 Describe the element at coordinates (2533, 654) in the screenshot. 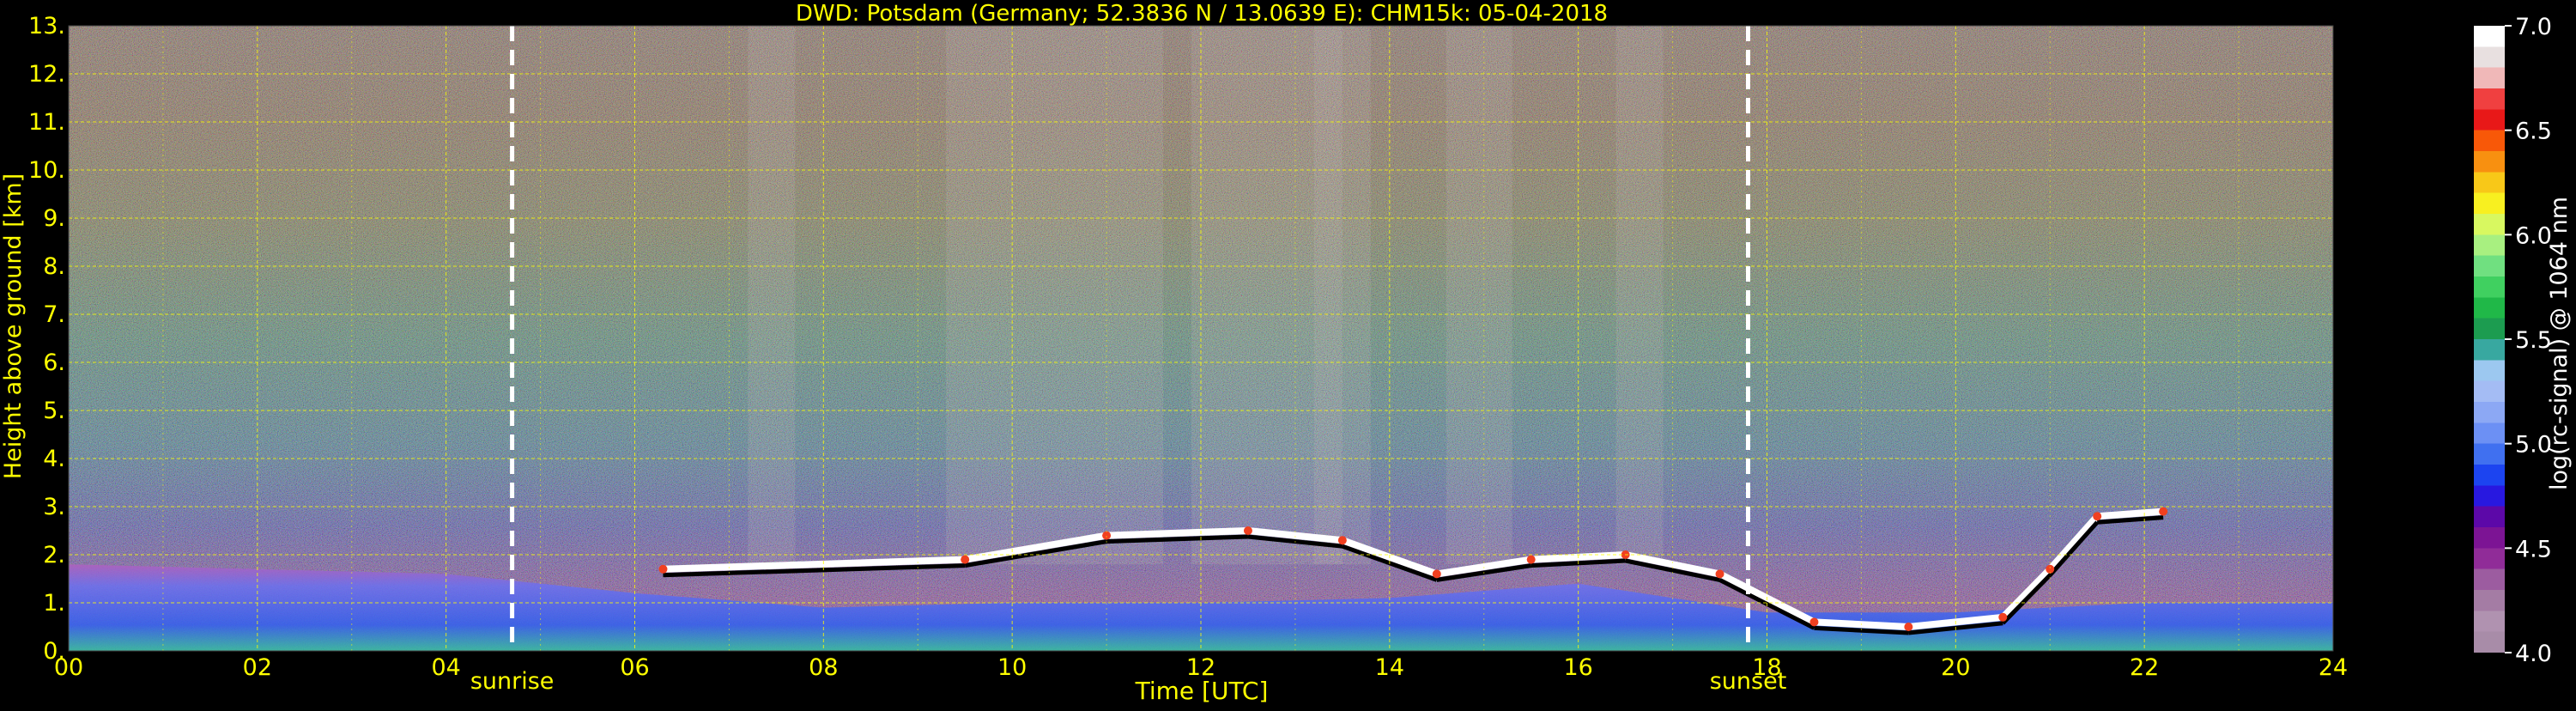

I see `colorbar-tick-label: 4.0` at that location.